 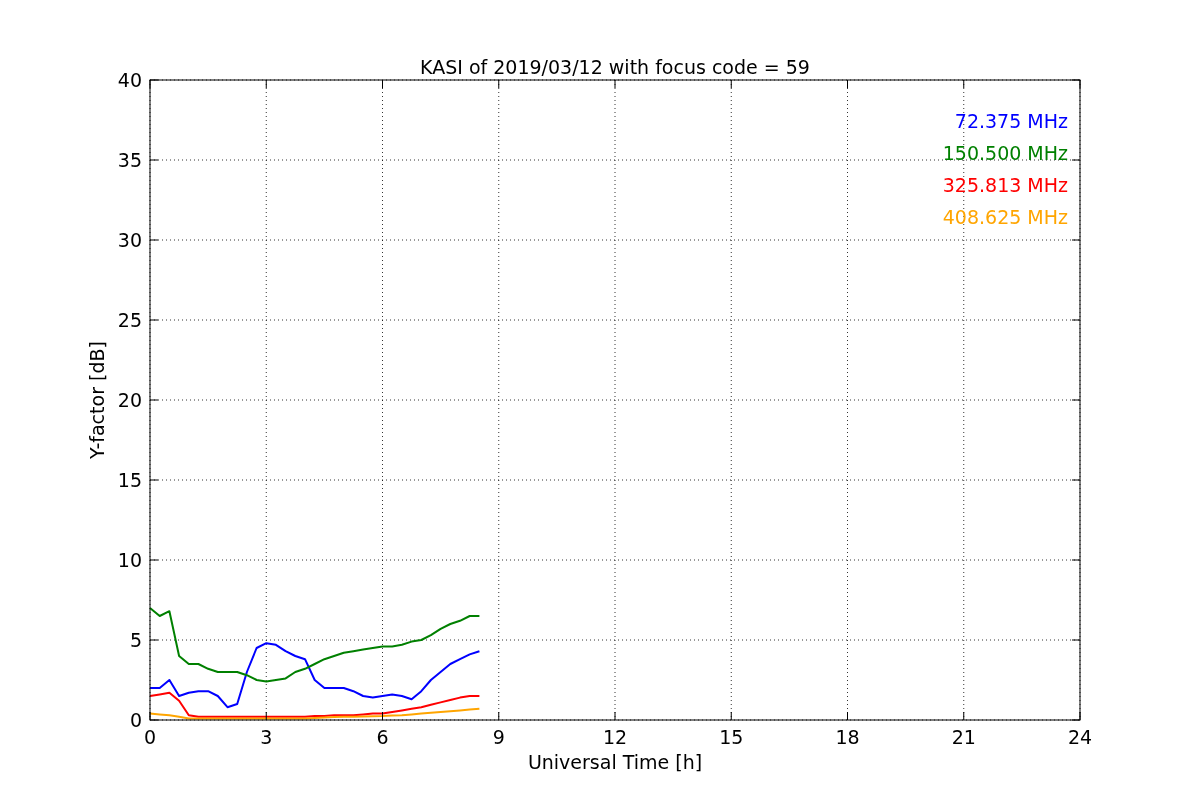 What do you see at coordinates (129, 160) in the screenshot?
I see `tick-label: 35` at bounding box center [129, 160].